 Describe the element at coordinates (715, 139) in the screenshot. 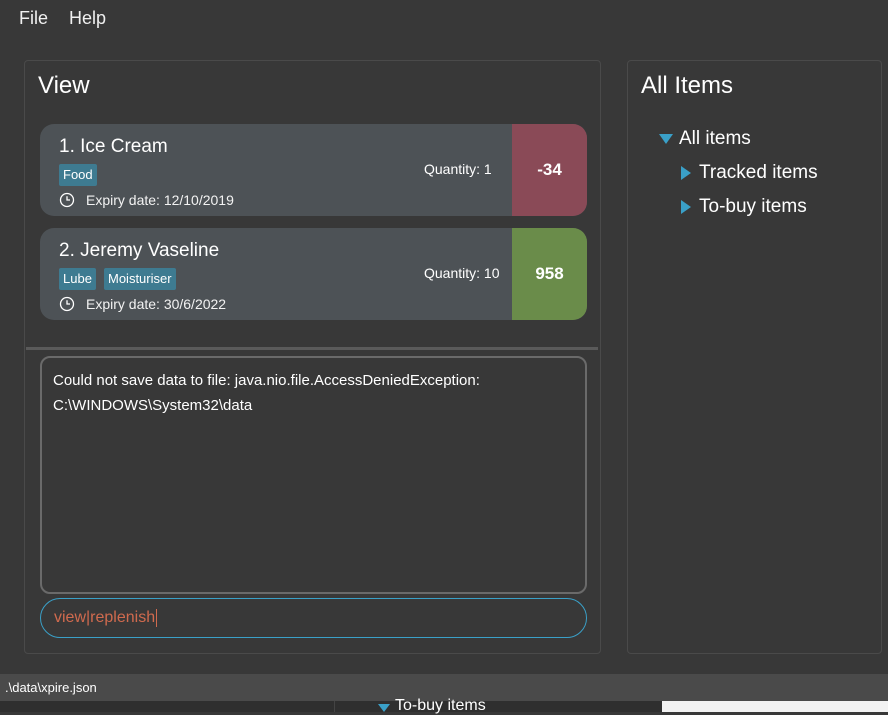

I see `tree-item-all-items: All items` at that location.